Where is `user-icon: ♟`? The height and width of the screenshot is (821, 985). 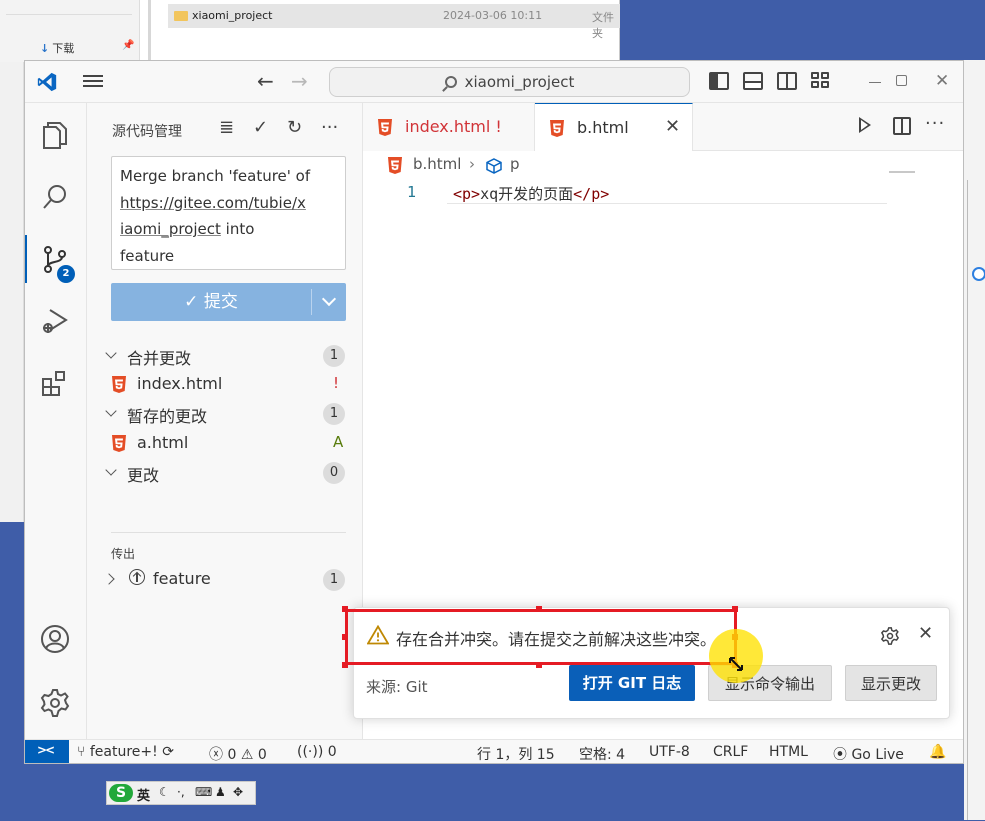
user-icon: ♟ is located at coordinates (220, 792).